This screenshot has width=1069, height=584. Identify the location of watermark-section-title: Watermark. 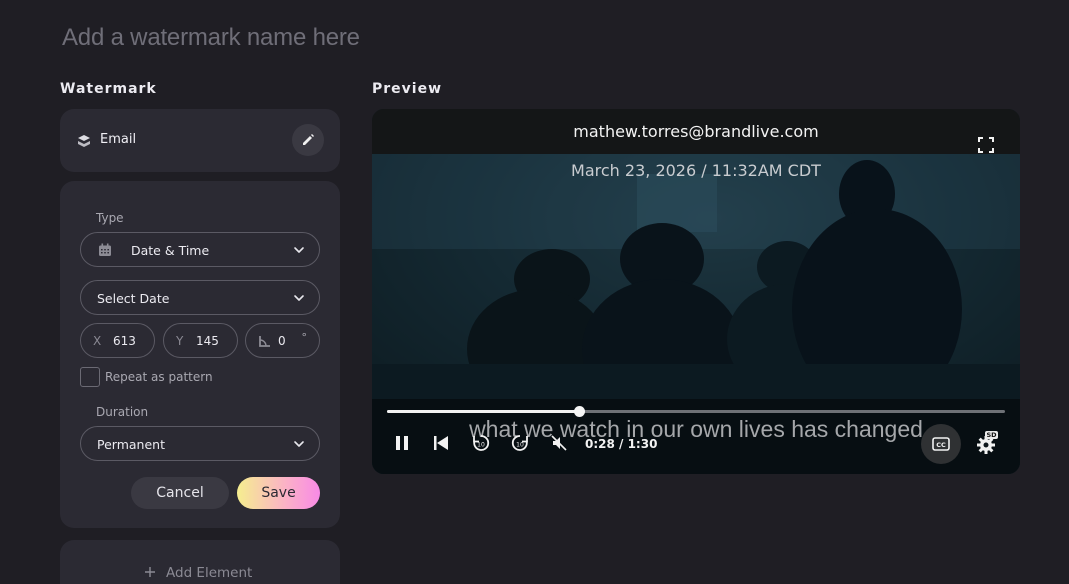
(108, 89).